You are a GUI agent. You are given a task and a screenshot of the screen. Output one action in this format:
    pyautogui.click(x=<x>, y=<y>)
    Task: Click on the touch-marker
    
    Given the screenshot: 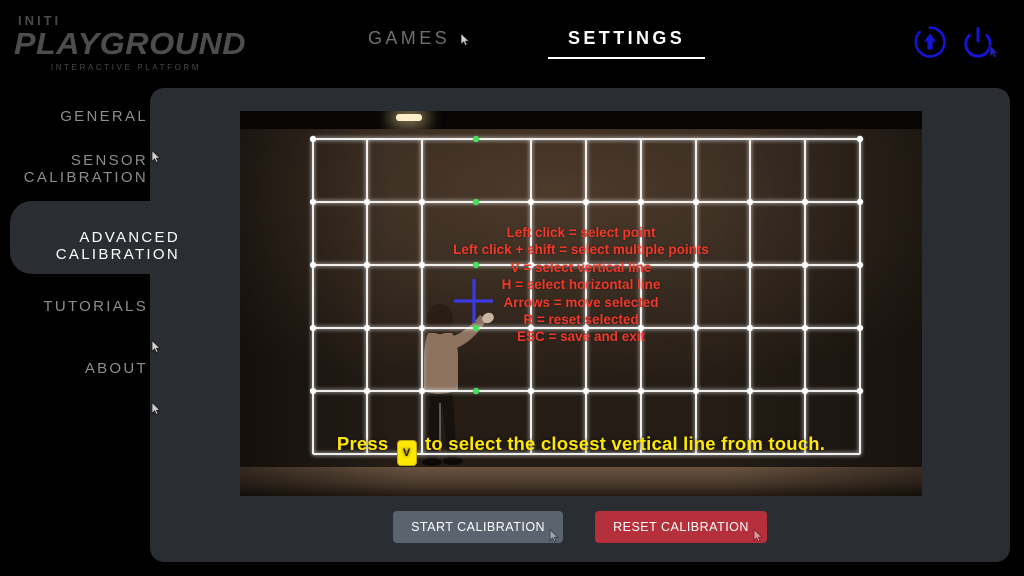 What is the action you would take?
    pyautogui.click(x=473, y=301)
    